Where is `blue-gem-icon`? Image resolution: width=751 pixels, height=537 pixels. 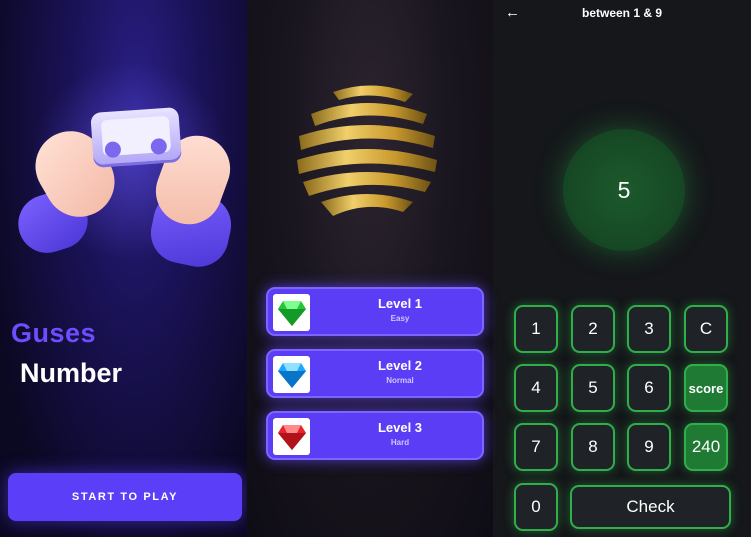 blue-gem-icon is located at coordinates (291, 374).